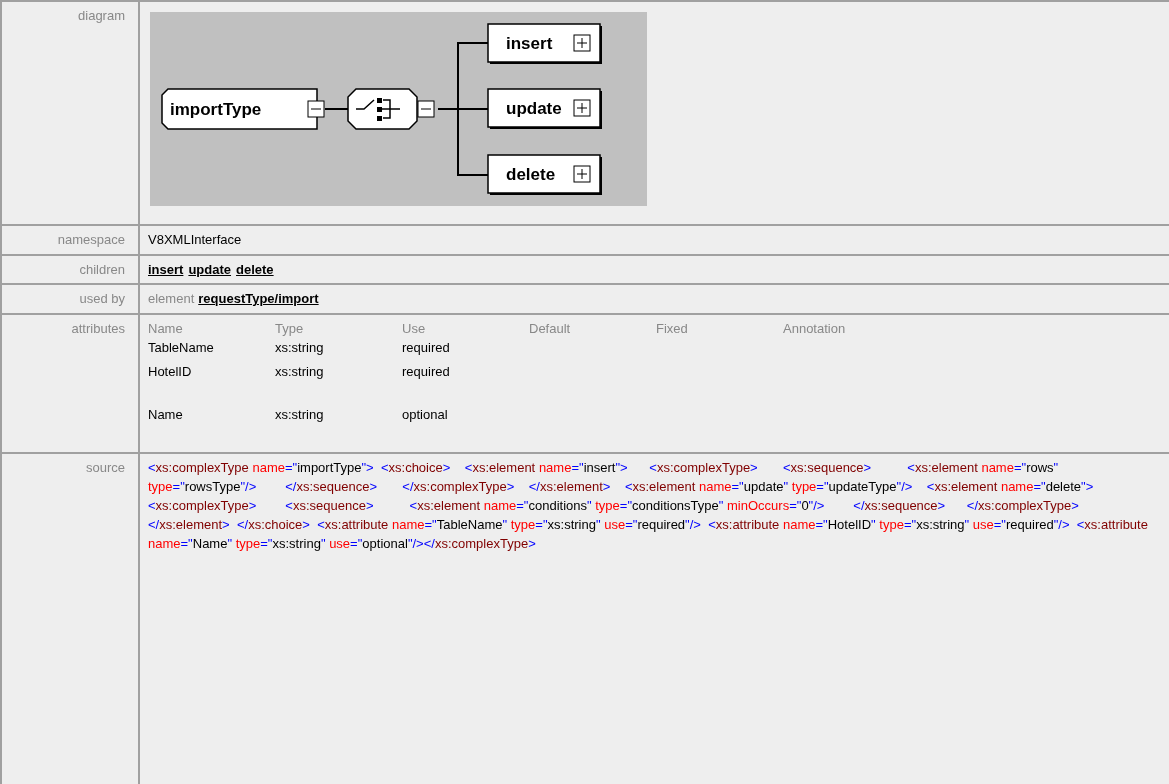 Image resolution: width=1169 pixels, height=784 pixels. What do you see at coordinates (211, 328) in the screenshot?
I see `column-header: Name` at bounding box center [211, 328].